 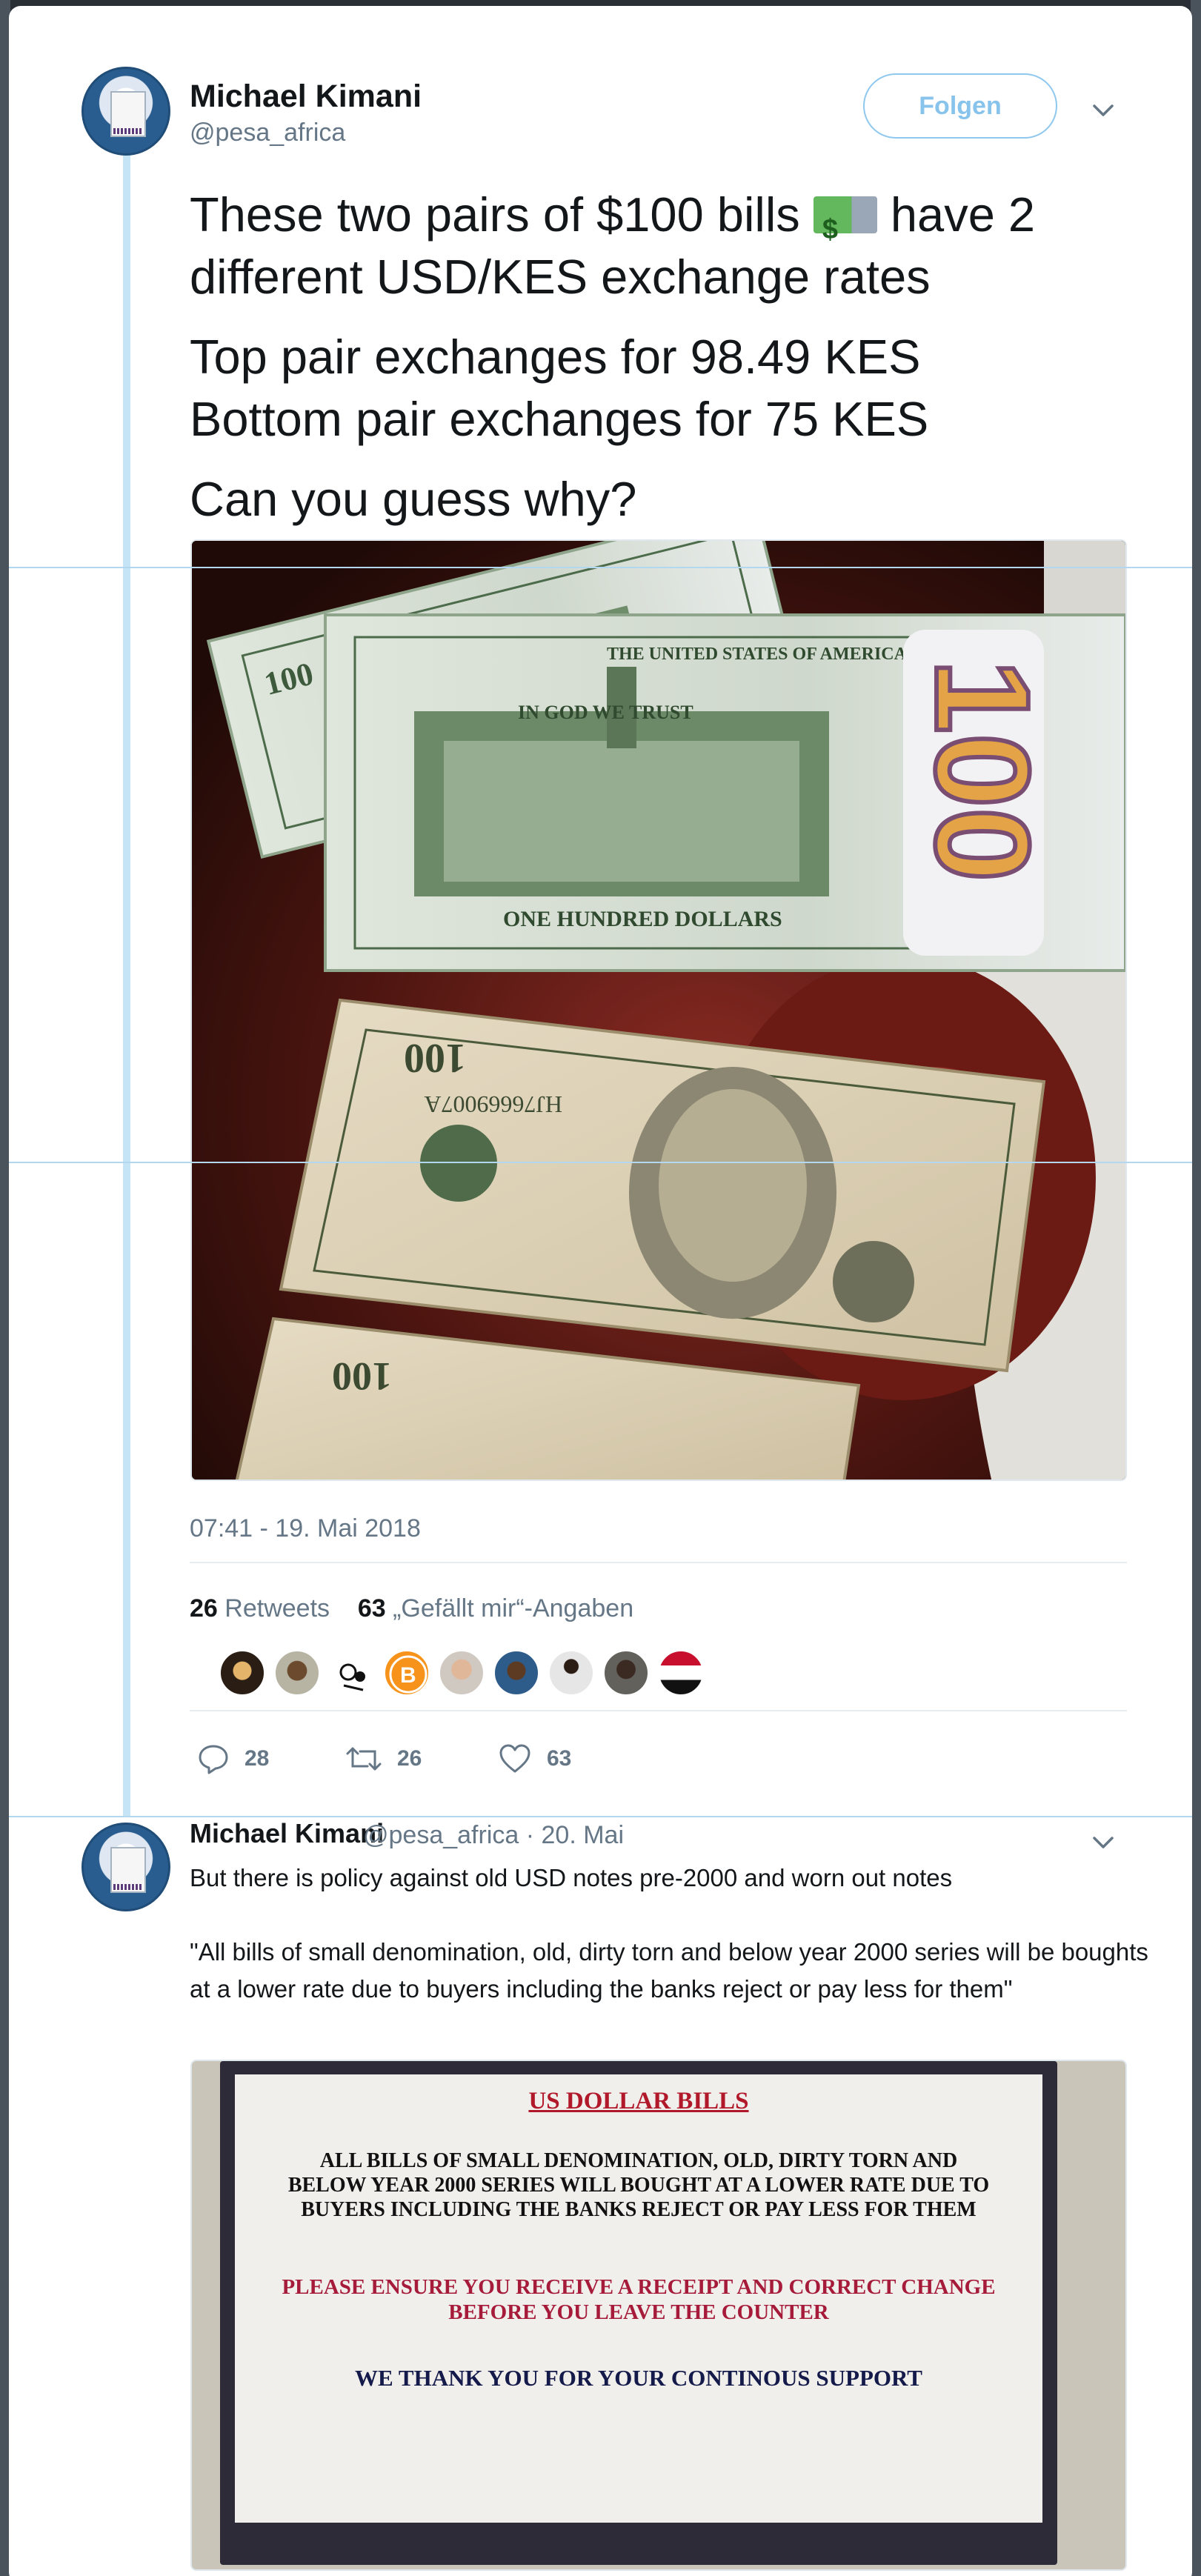 What do you see at coordinates (639, 2101) in the screenshot?
I see `sign-title: US DOLLAR BILLS` at bounding box center [639, 2101].